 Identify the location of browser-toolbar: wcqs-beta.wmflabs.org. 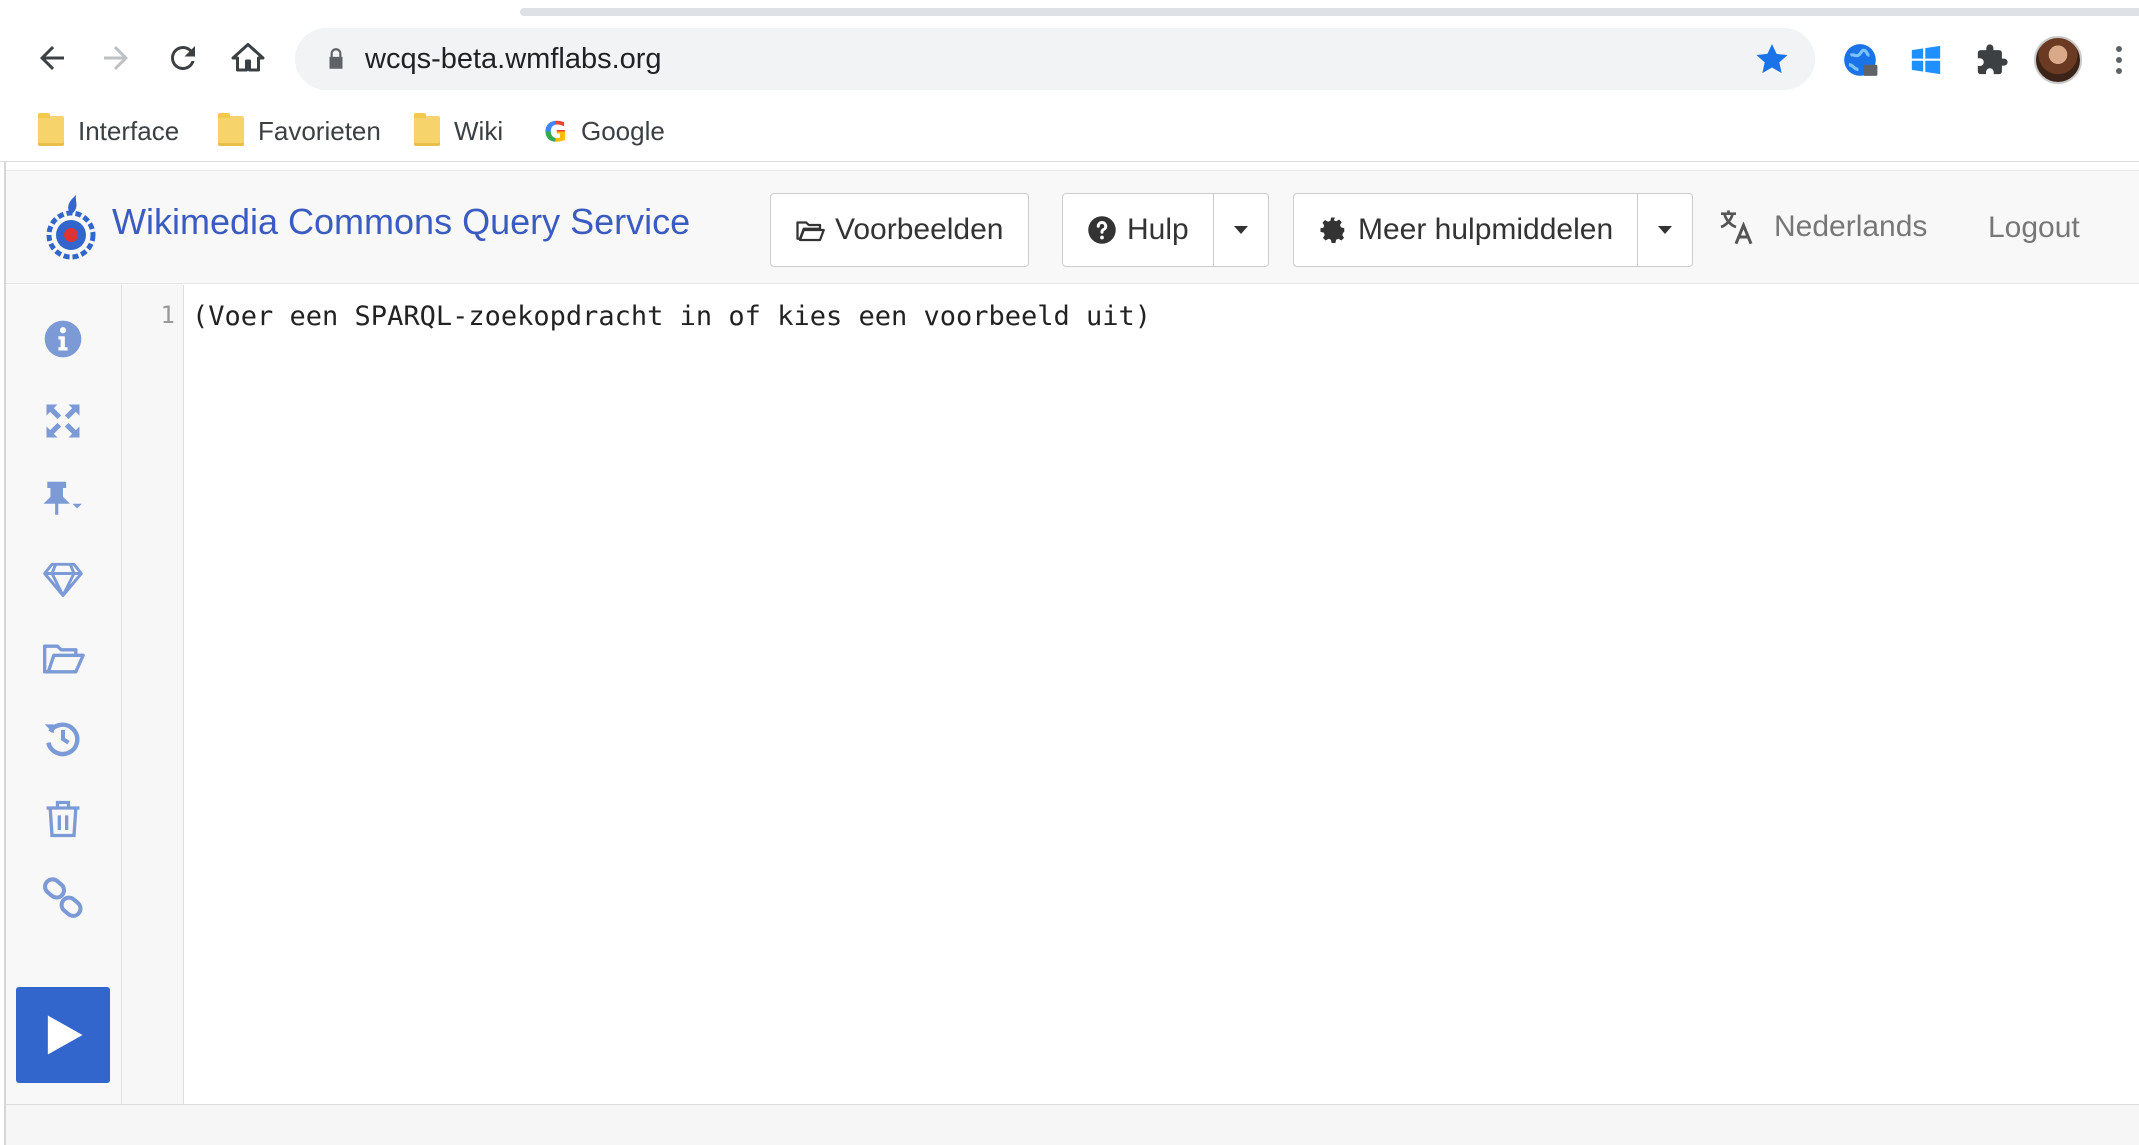
(1069, 59).